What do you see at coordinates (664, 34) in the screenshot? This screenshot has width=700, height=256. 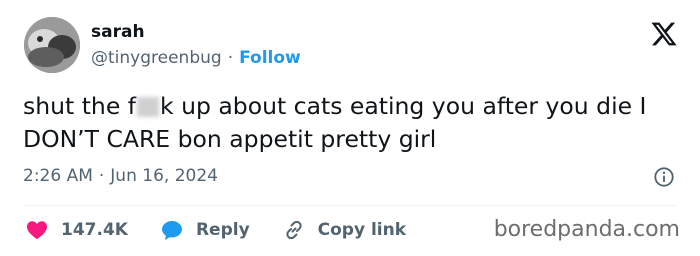 I see `x-logo-icon` at bounding box center [664, 34].